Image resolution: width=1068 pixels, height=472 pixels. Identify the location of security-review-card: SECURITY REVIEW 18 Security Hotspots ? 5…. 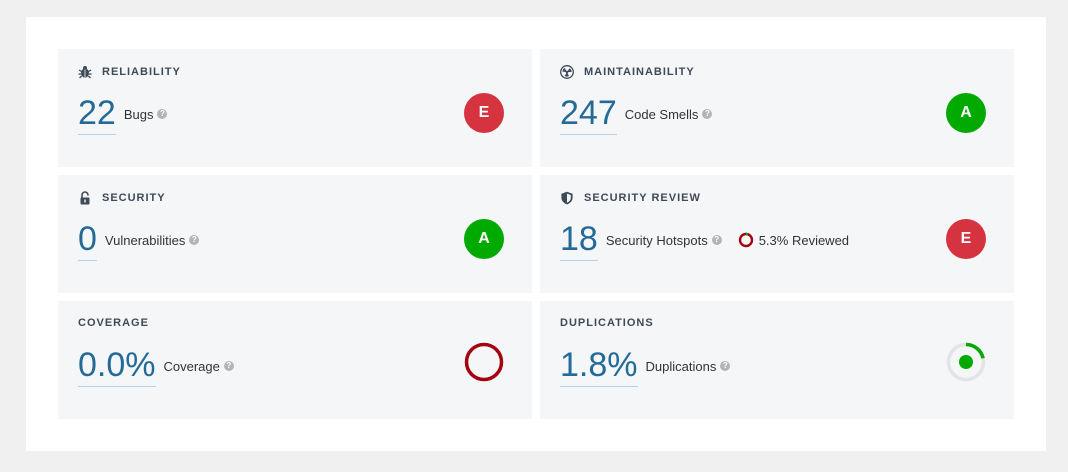
(777, 234).